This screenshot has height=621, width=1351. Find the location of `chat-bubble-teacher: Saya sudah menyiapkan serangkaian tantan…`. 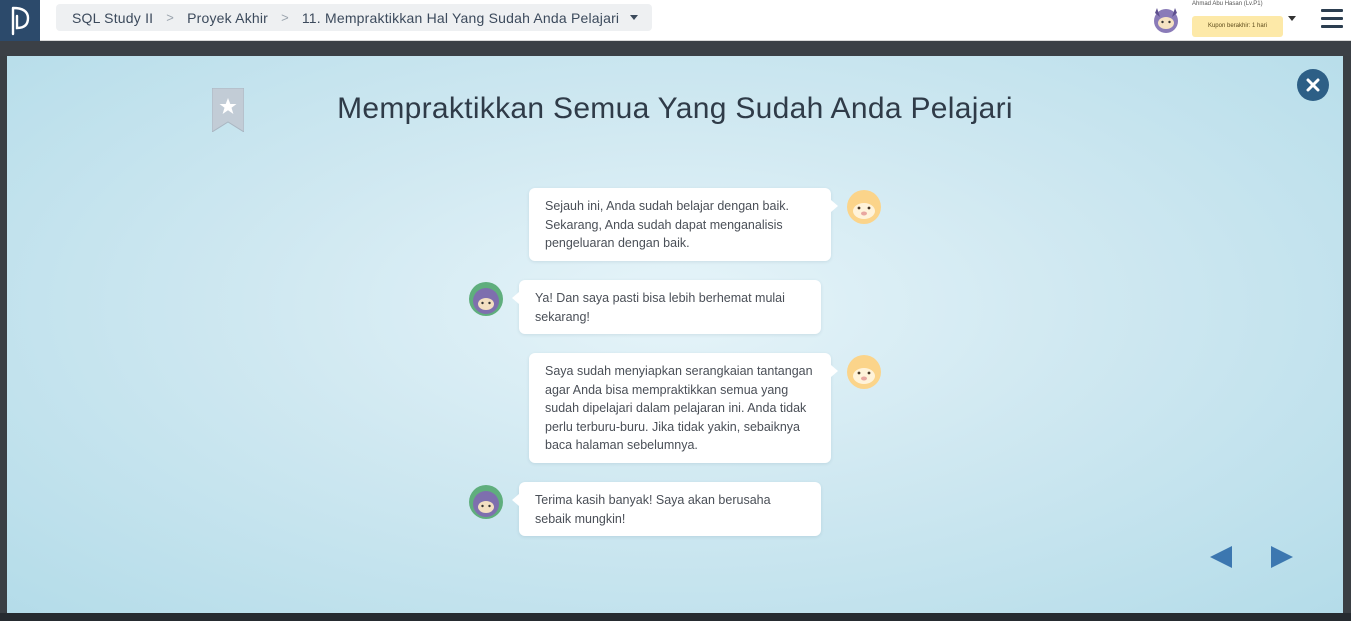

chat-bubble-teacher: Saya sudah menyiapkan serangkaian tantan… is located at coordinates (683, 408).